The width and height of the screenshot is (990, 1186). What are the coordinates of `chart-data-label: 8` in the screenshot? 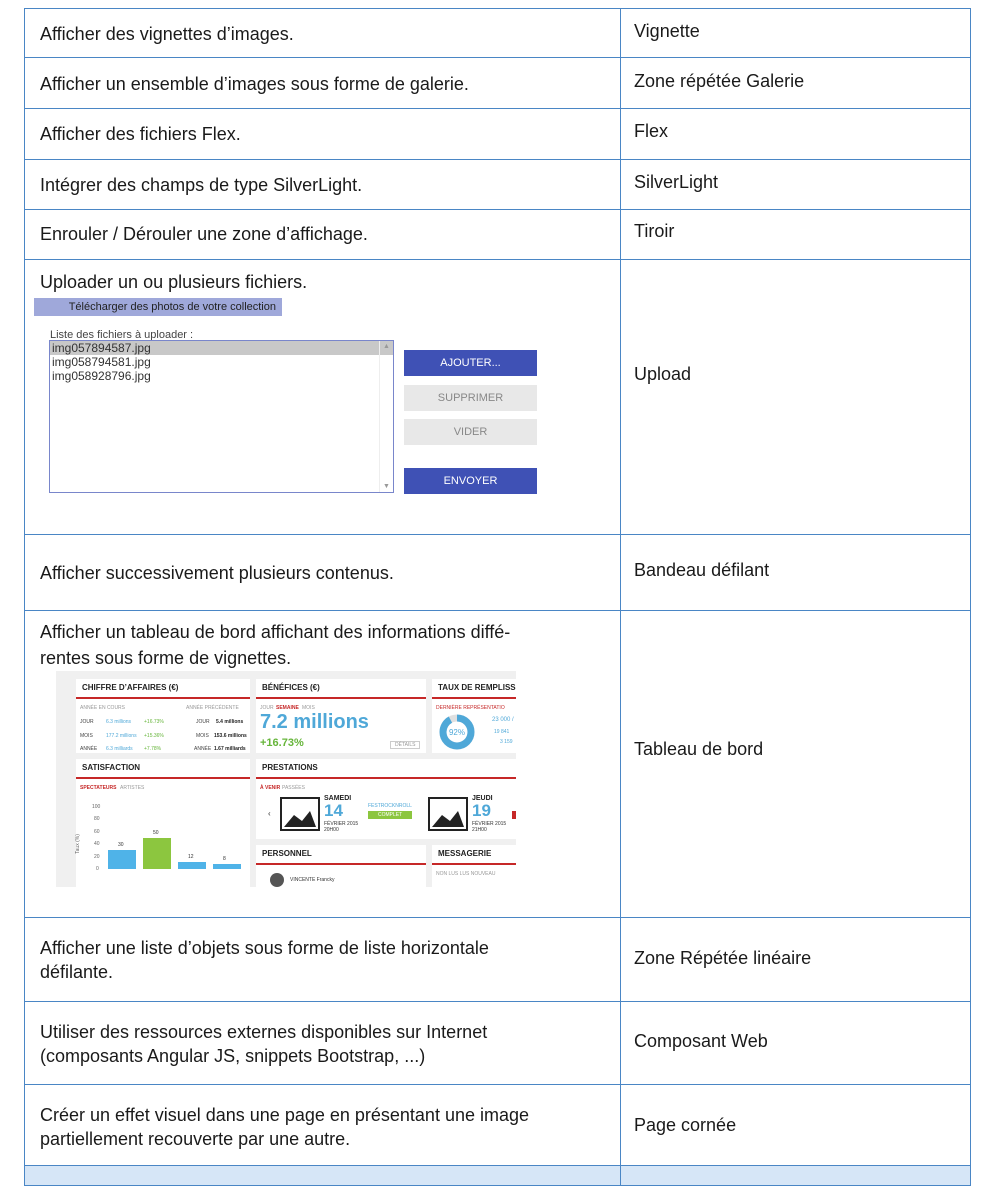 It's located at (224, 859).